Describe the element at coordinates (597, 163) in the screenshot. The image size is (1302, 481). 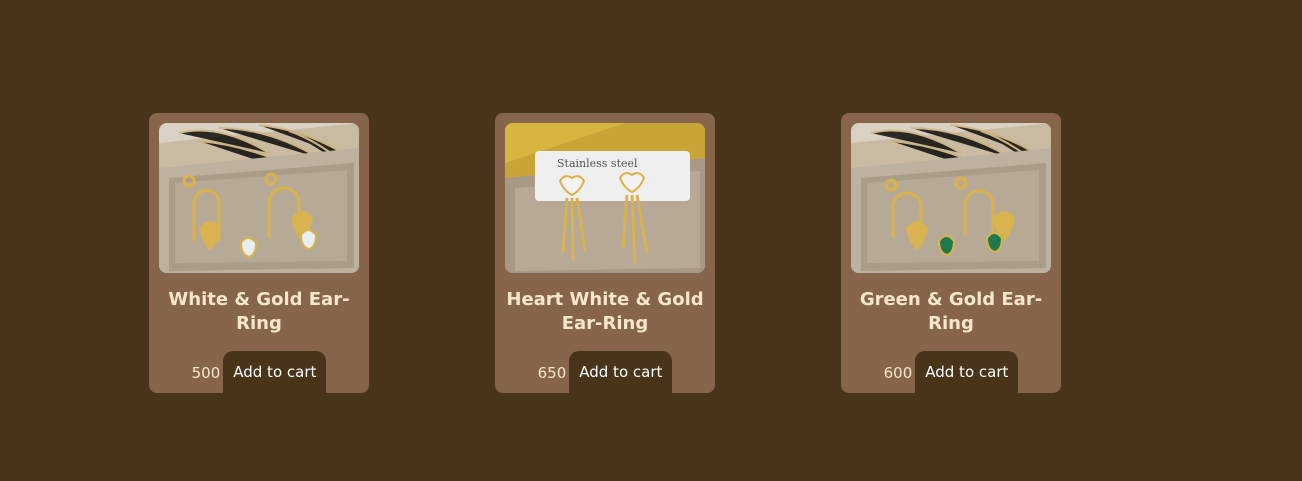
I see `card-text: Stainless steel` at that location.